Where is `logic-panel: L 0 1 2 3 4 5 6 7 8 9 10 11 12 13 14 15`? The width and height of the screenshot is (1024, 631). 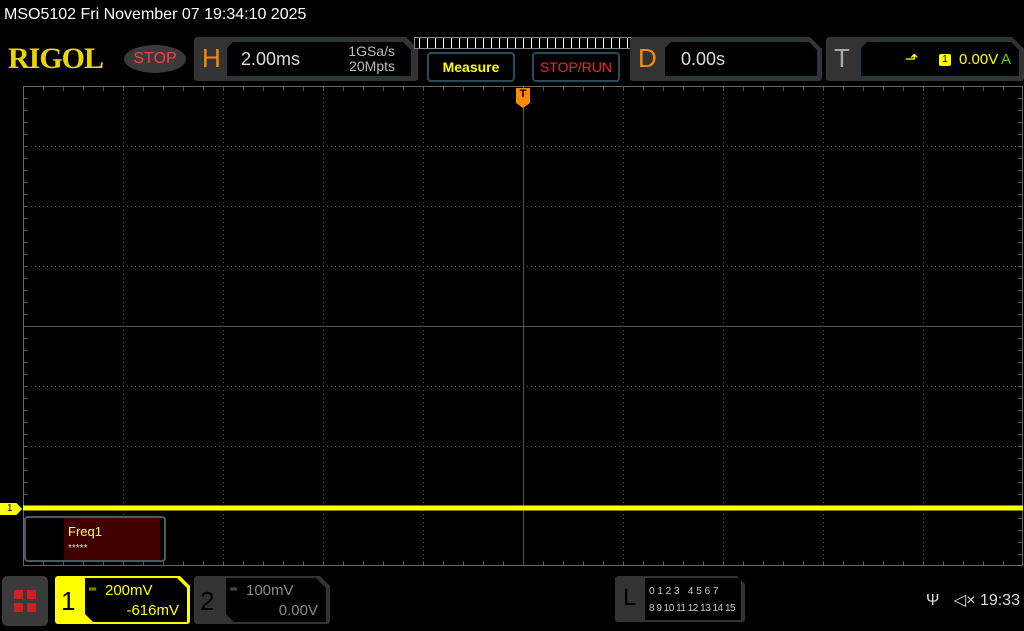
logic-panel: L 0 1 2 3 4 5 6 7 8 9 10 11 12 13 14 15 is located at coordinates (680, 599).